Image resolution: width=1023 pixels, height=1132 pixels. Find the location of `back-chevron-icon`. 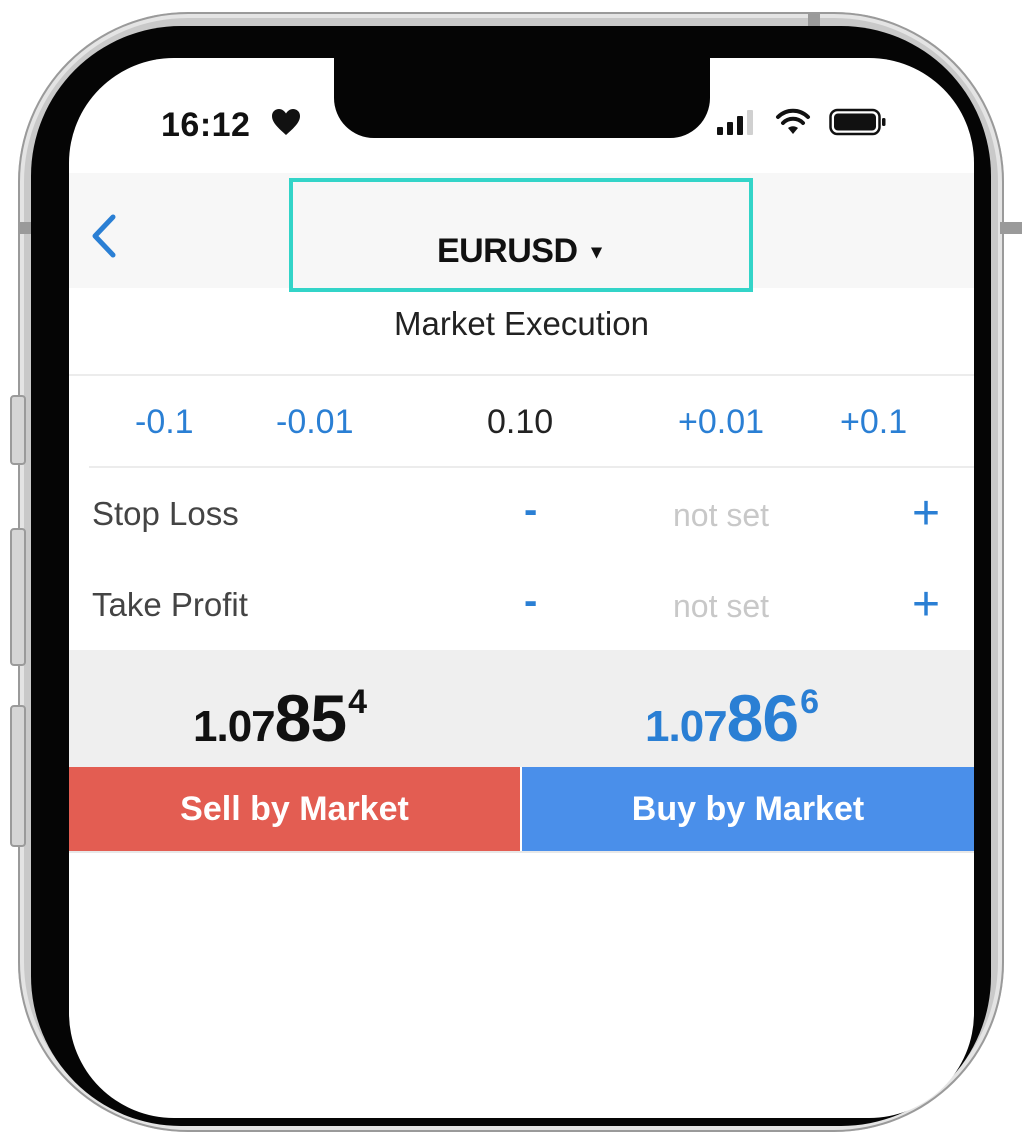

back-chevron-icon is located at coordinates (103, 236).